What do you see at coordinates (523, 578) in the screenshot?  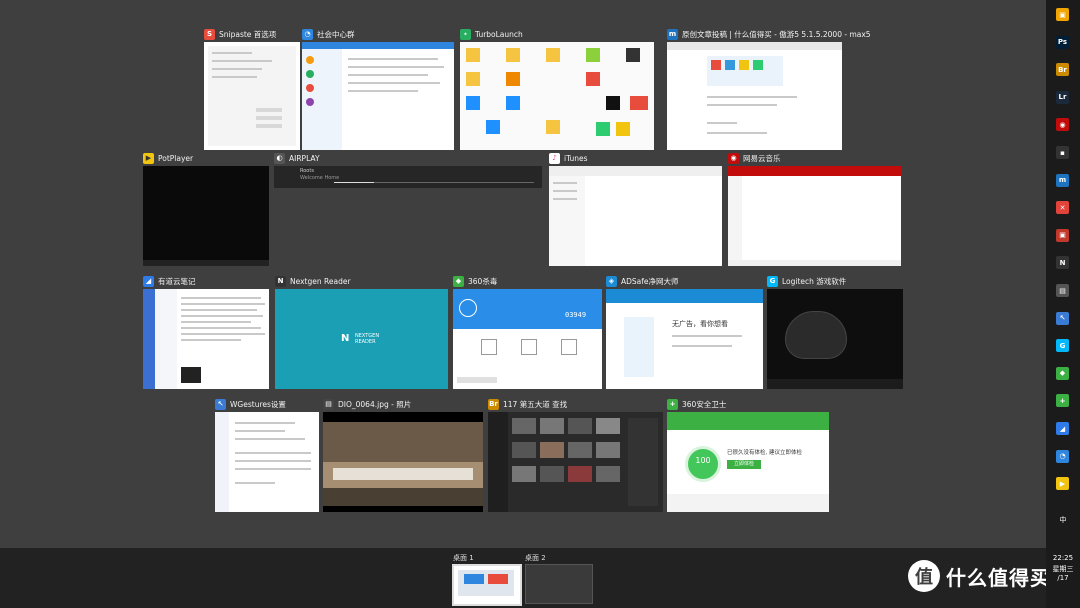 I see `virtual-desktops-bar: 桌面 1 桌面 2` at bounding box center [523, 578].